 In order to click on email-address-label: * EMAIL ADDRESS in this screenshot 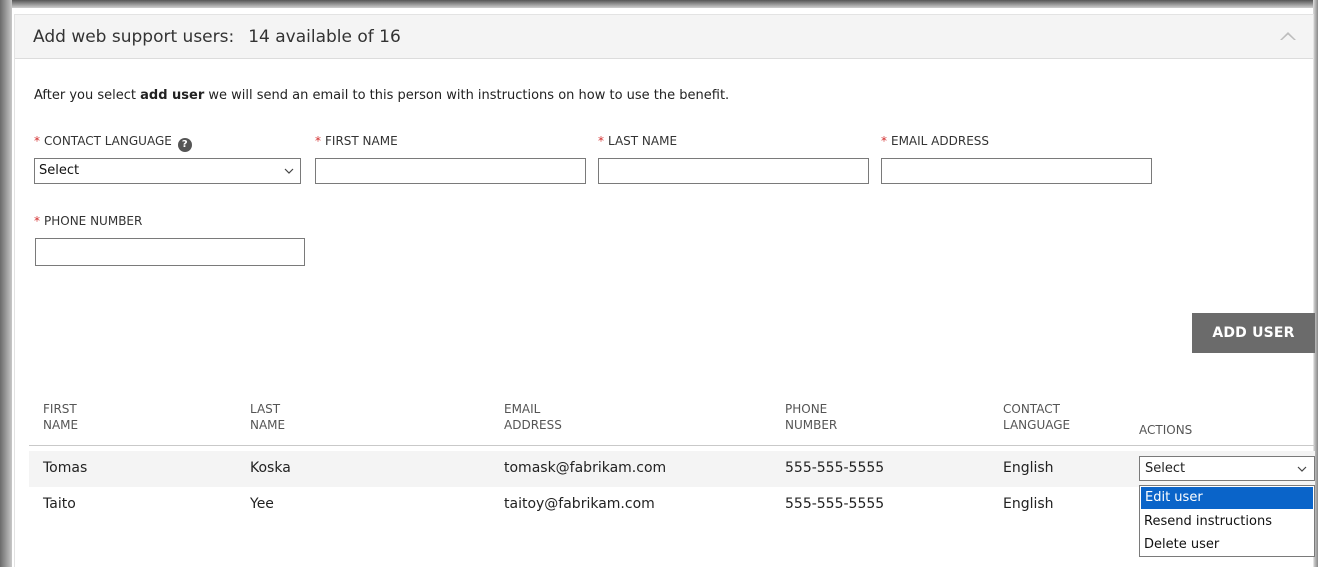, I will do `click(935, 141)`.